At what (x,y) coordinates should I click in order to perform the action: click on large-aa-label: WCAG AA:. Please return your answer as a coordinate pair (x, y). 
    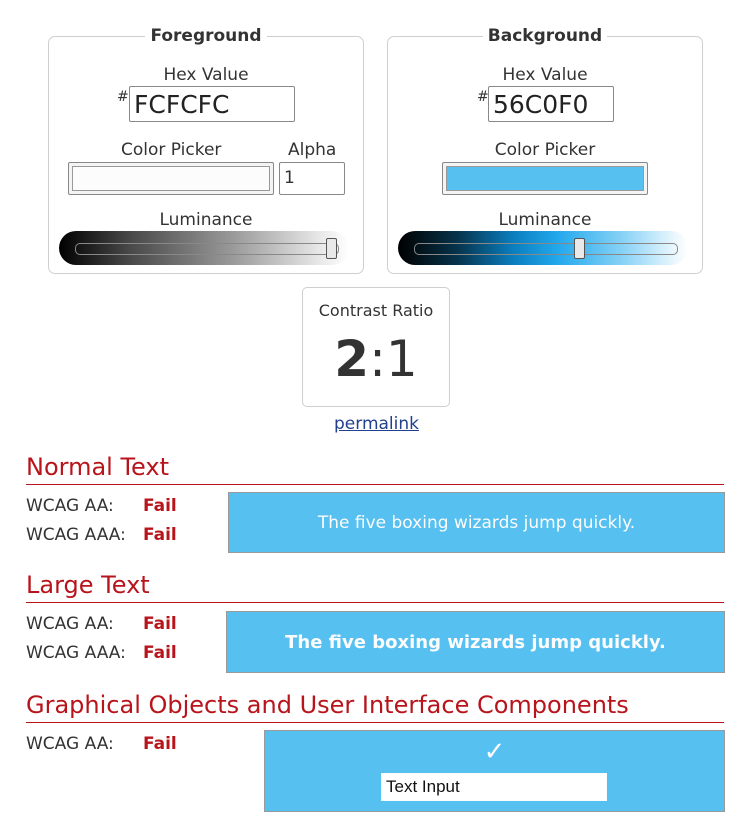
    Looking at the image, I should click on (70, 624).